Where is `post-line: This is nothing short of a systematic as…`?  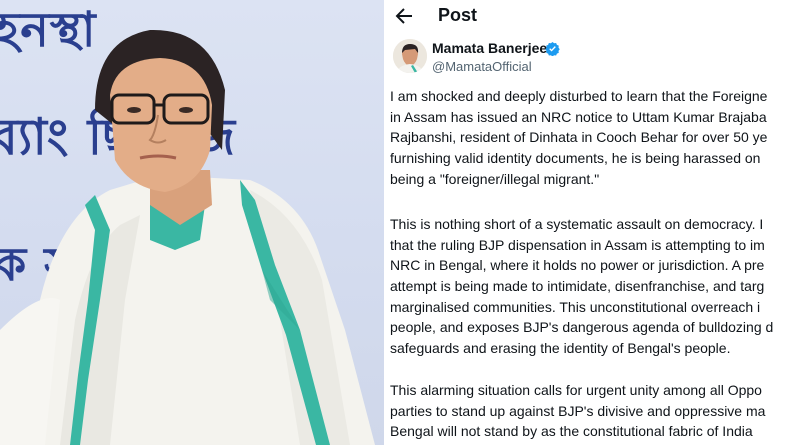
post-line: This is nothing short of a systematic as… is located at coordinates (577, 224).